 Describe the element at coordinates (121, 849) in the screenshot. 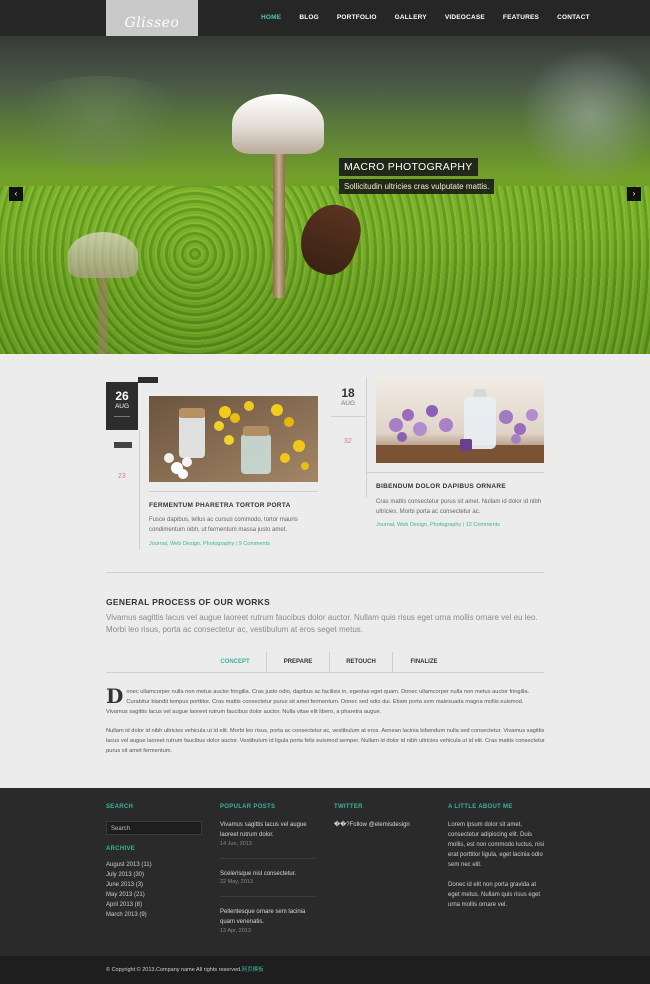

I see `footer-archive-heading: ARCHIVE` at that location.